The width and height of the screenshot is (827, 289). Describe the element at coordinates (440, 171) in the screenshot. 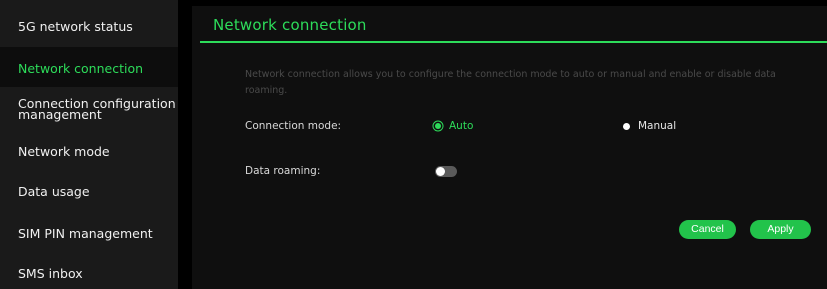

I see `toggle-knob` at that location.